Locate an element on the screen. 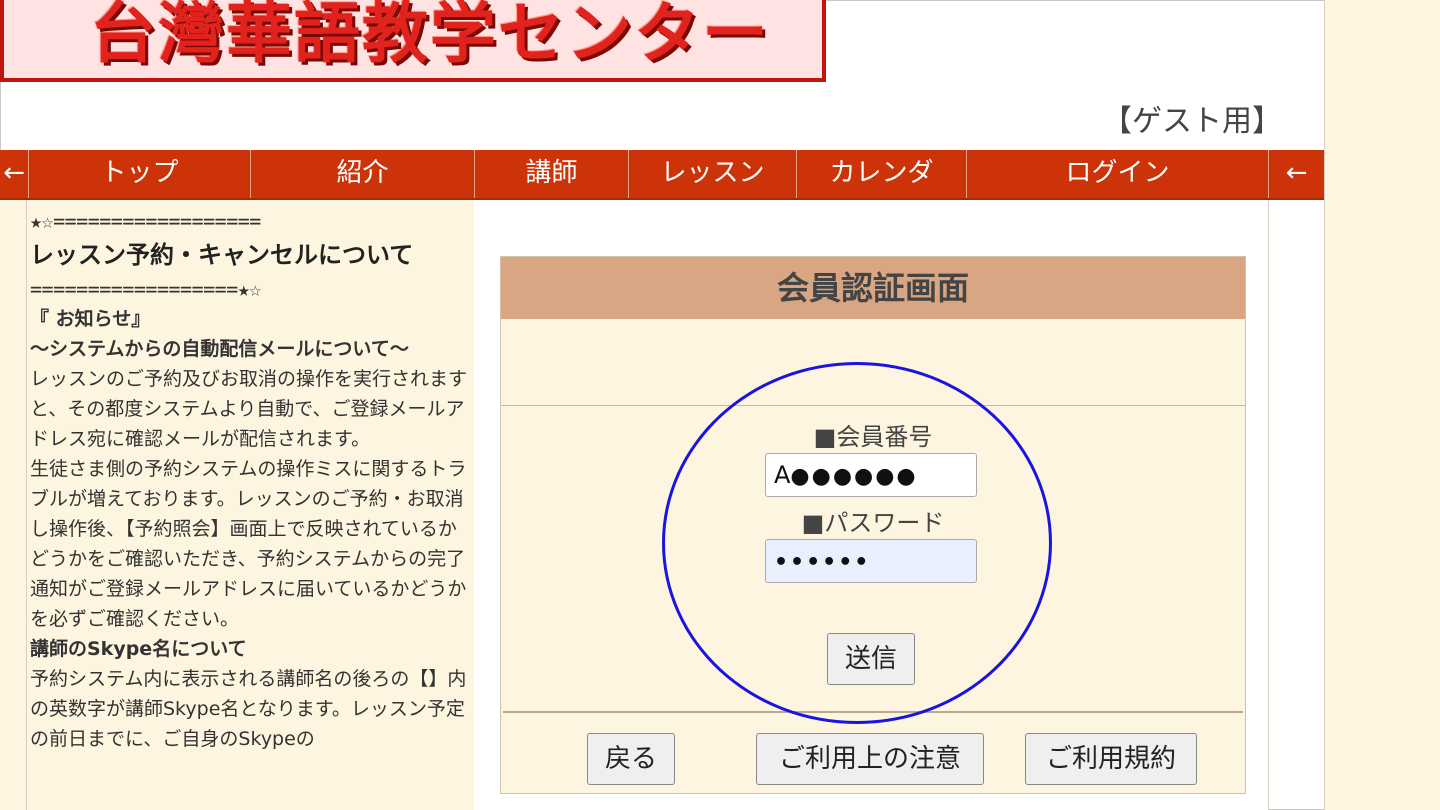 This screenshot has height=810, width=1440. back-button: 戻る is located at coordinates (631, 759).